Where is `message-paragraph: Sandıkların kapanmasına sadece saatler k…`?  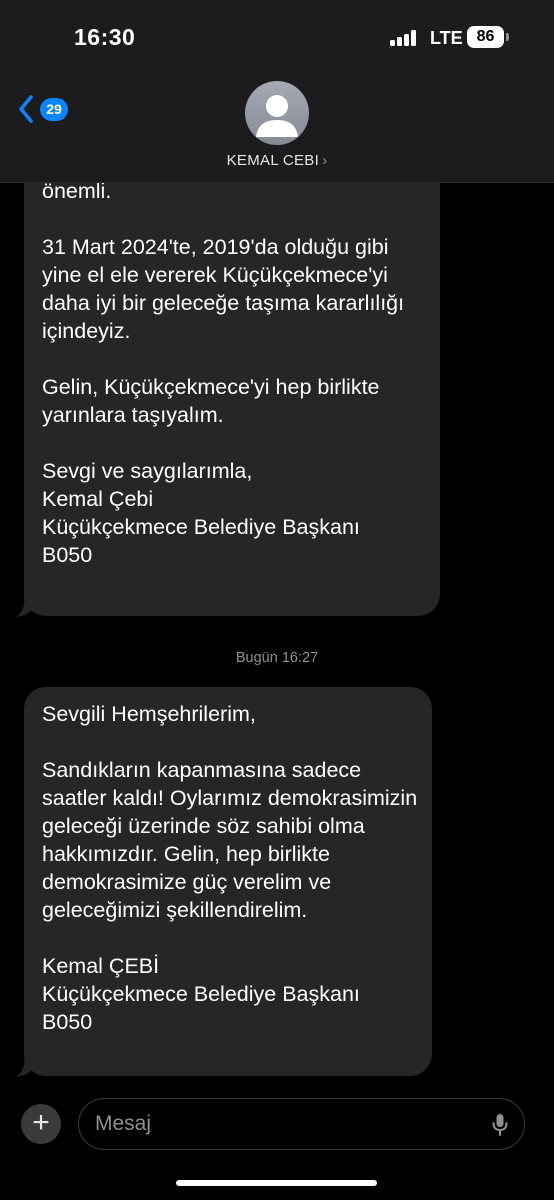 message-paragraph: Sandıkların kapanmasına sadece saatler k… is located at coordinates (230, 840).